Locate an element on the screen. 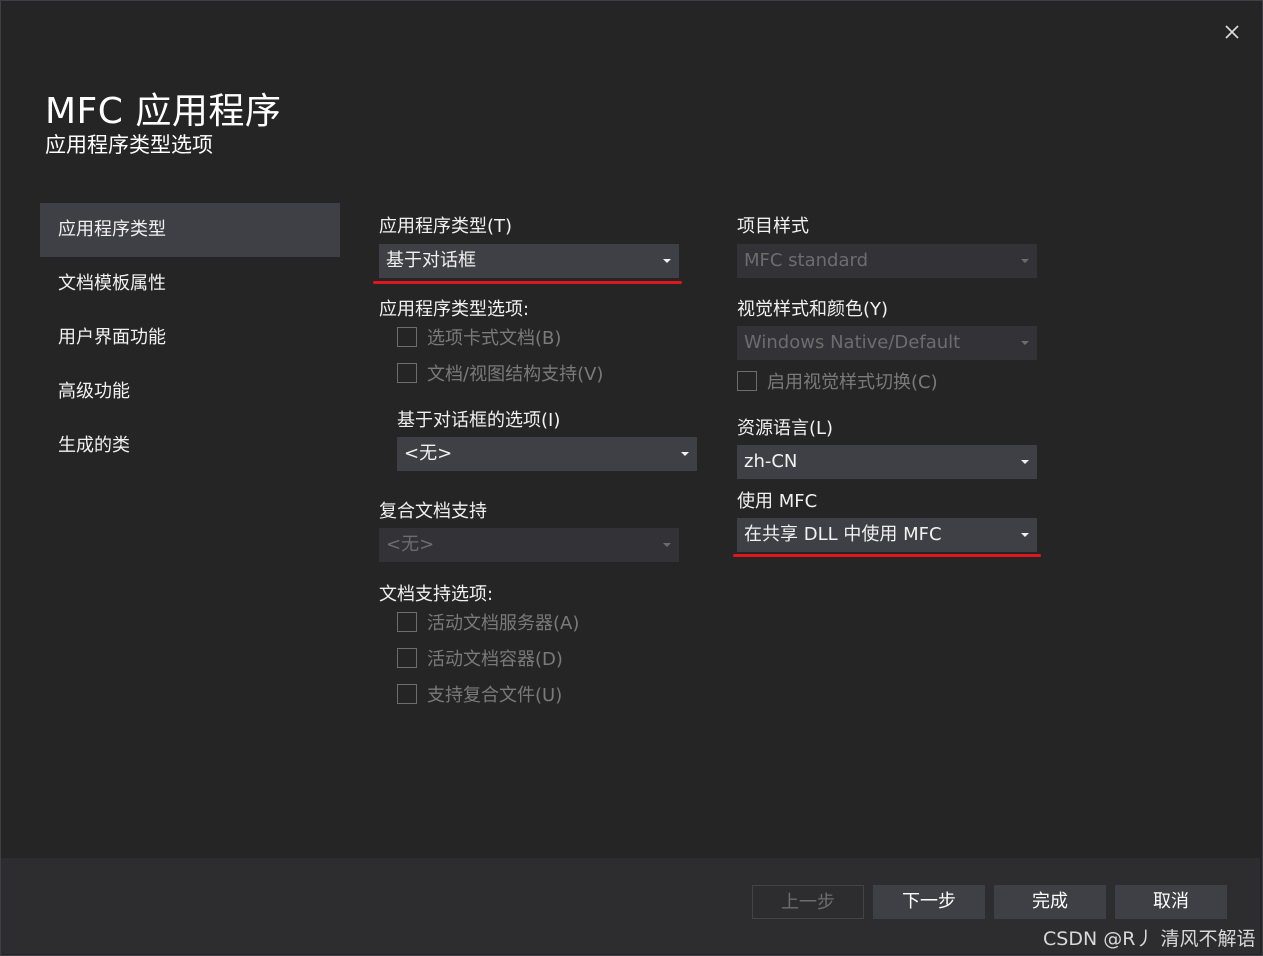  enable-visual-switch-label: 启用视觉样式切换(C) is located at coordinates (852, 382).